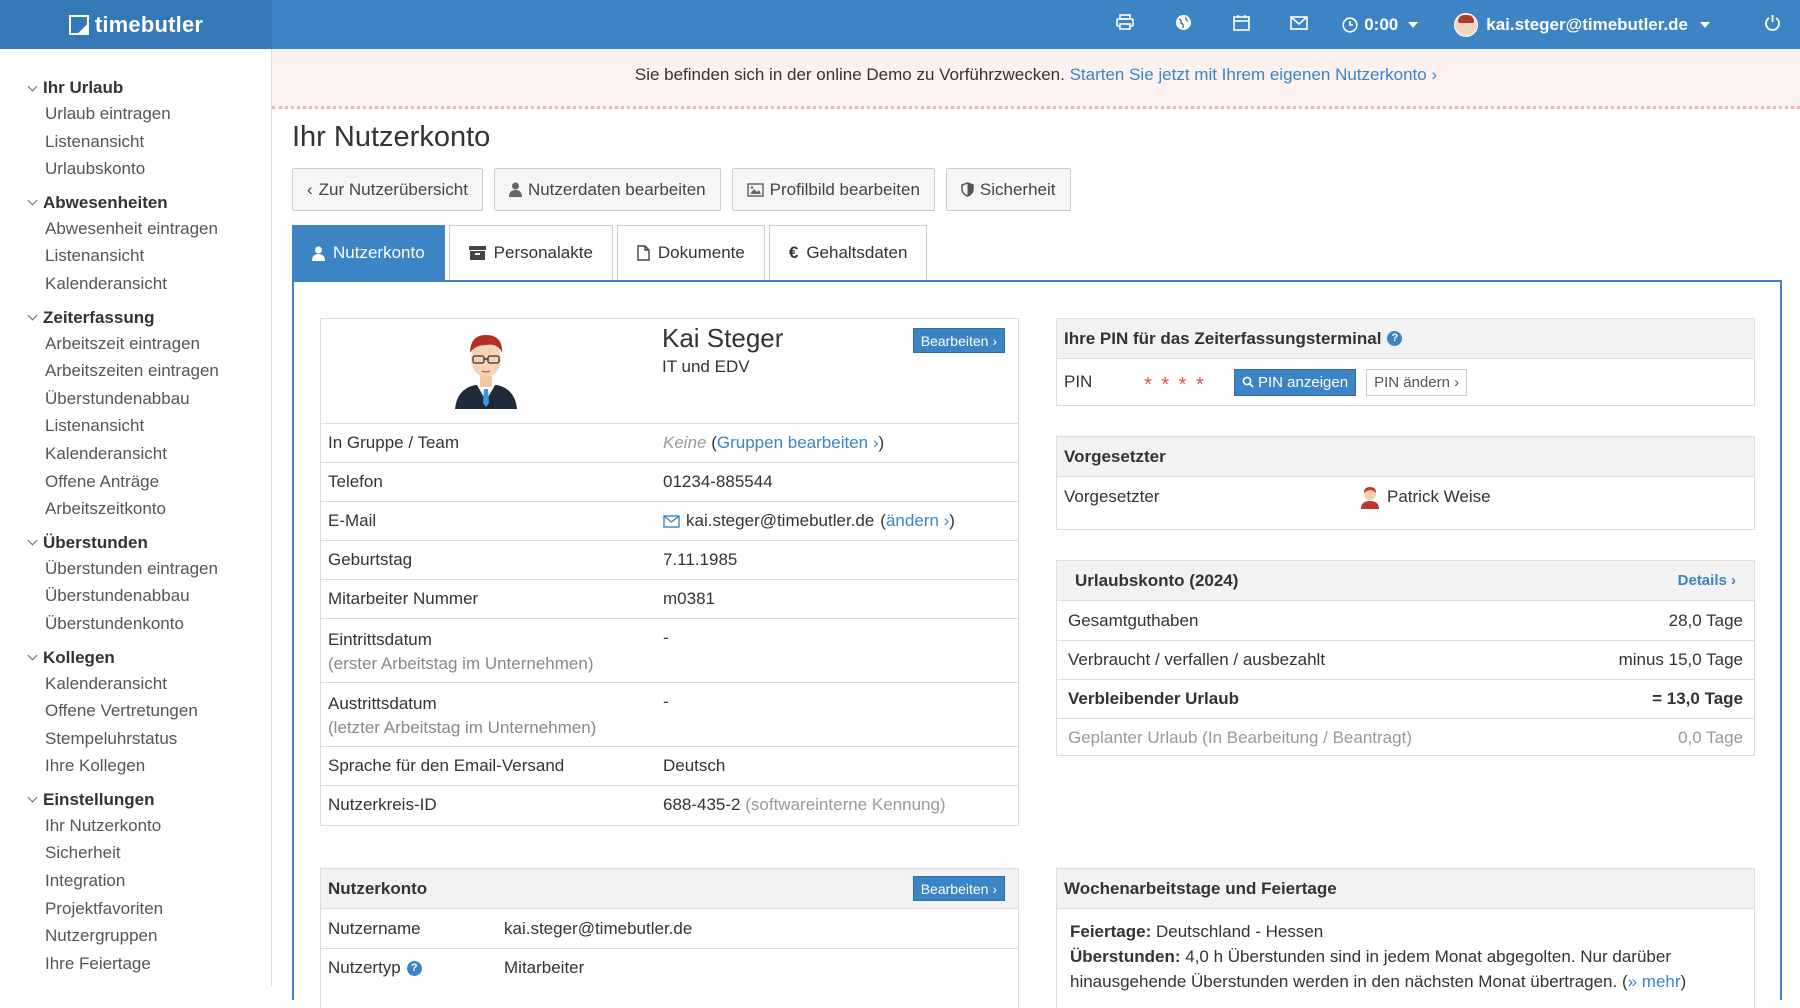 Image resolution: width=1800 pixels, height=1008 pixels. Describe the element at coordinates (1772, 25) in the screenshot. I see `power-icon` at that location.